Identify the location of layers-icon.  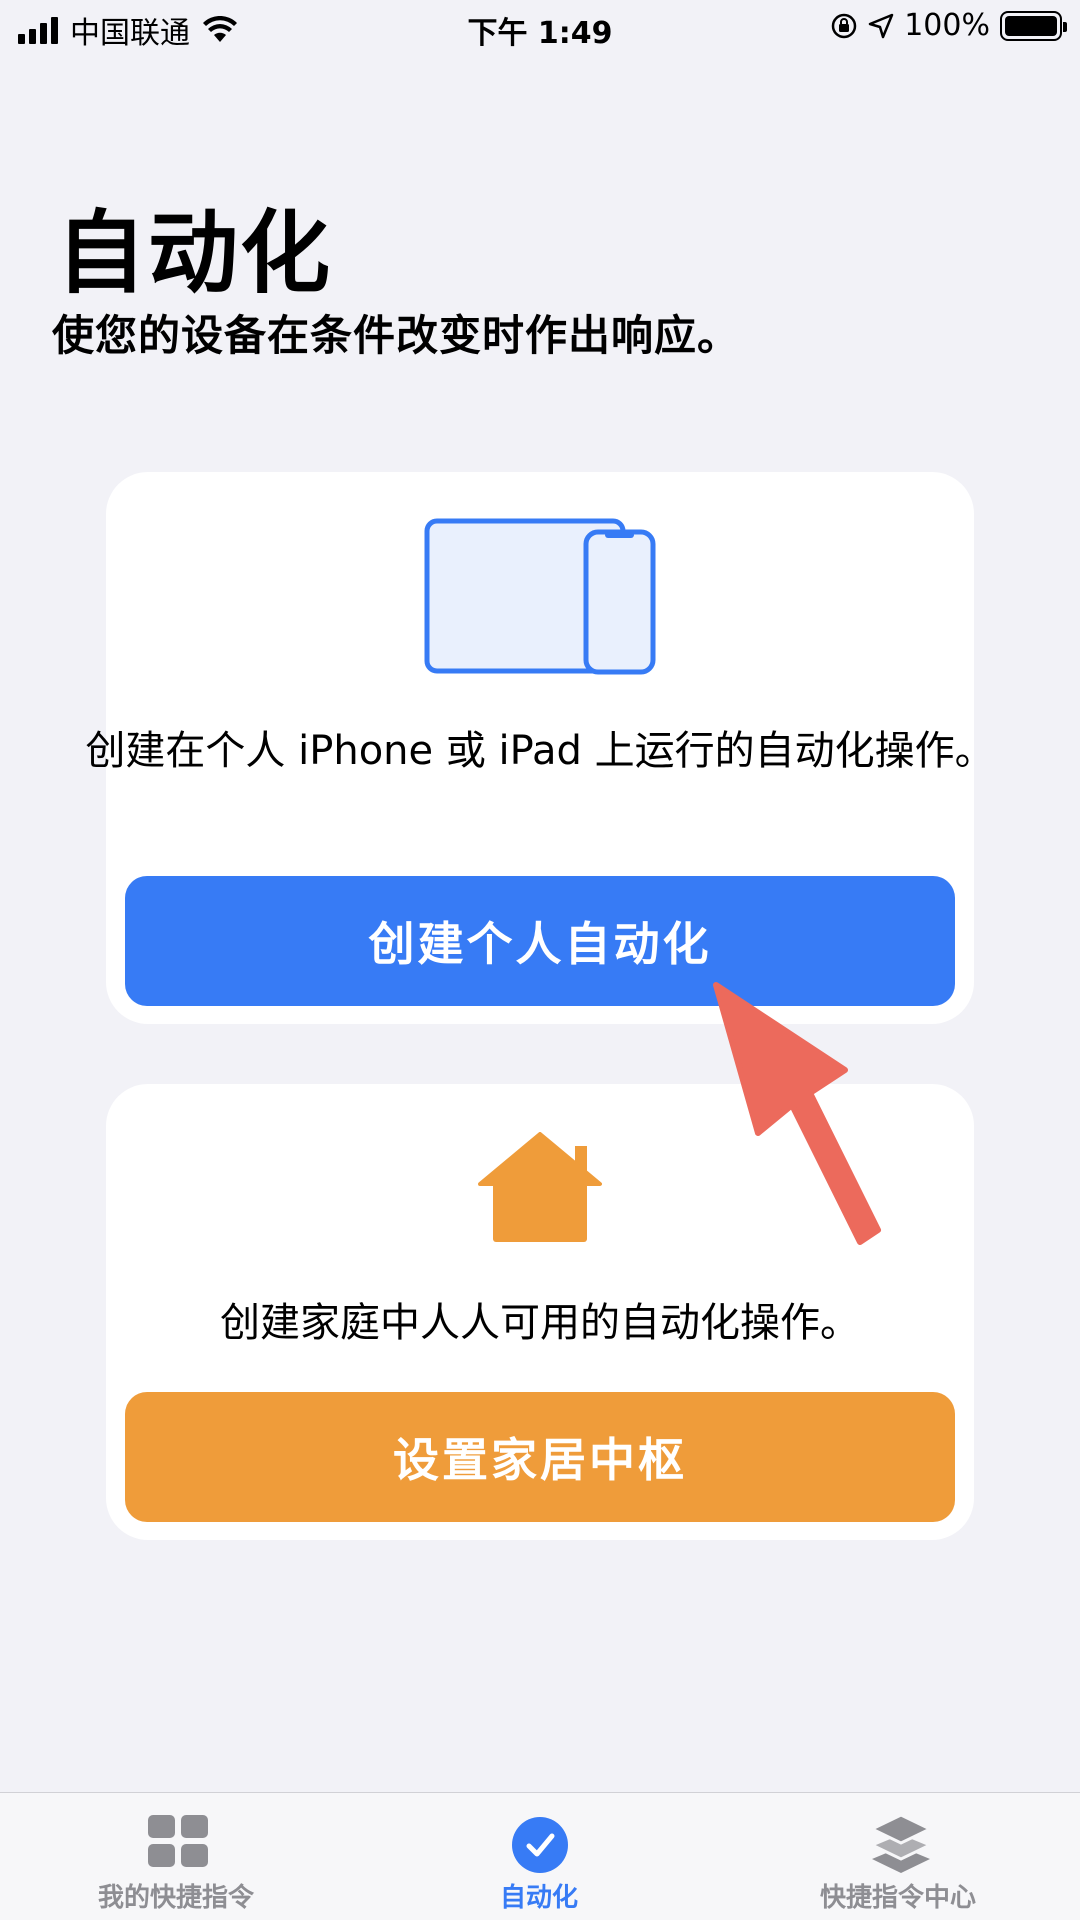
(901, 1843).